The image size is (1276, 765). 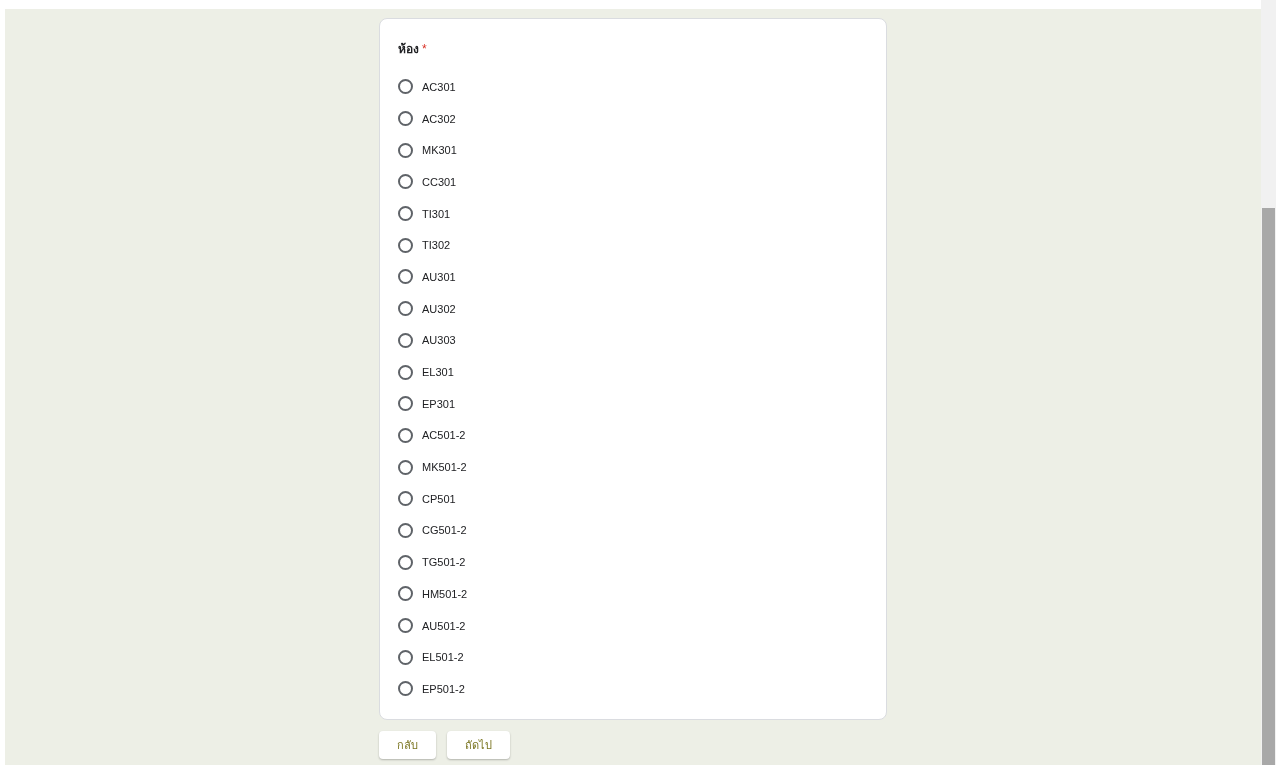 What do you see at coordinates (408, 49) in the screenshot?
I see `question-title: ห้อง` at bounding box center [408, 49].